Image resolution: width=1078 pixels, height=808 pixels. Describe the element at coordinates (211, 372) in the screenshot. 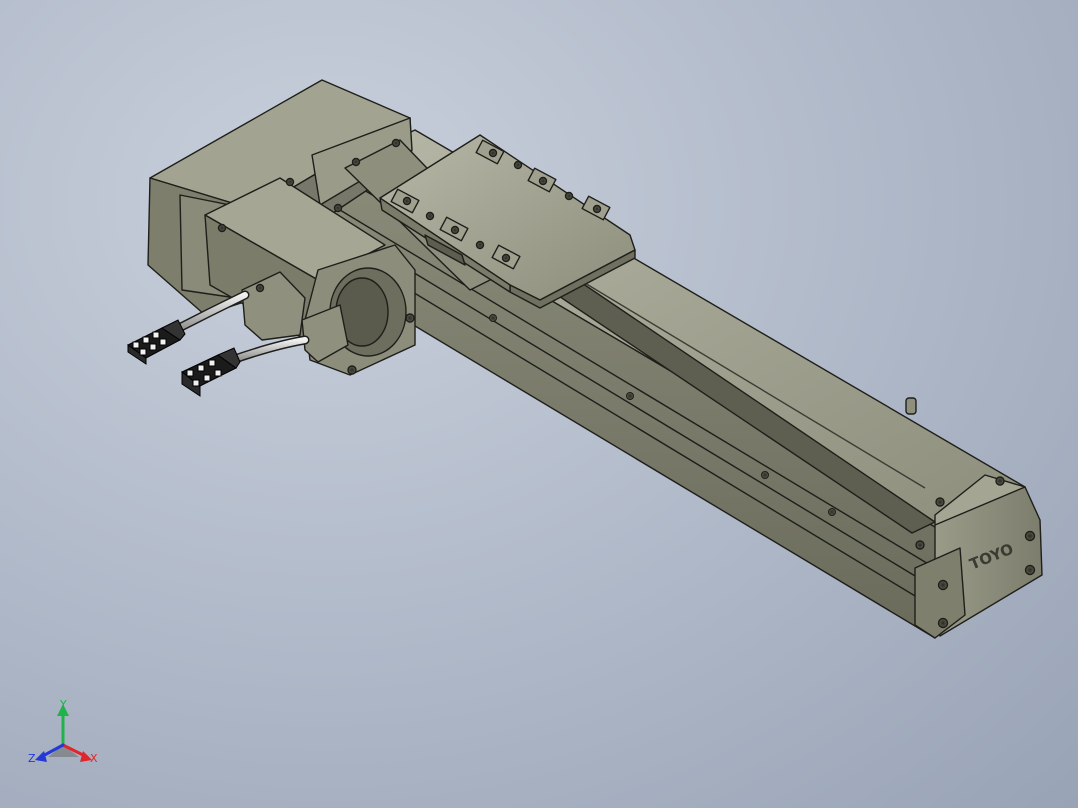

I see `power-connector` at that location.